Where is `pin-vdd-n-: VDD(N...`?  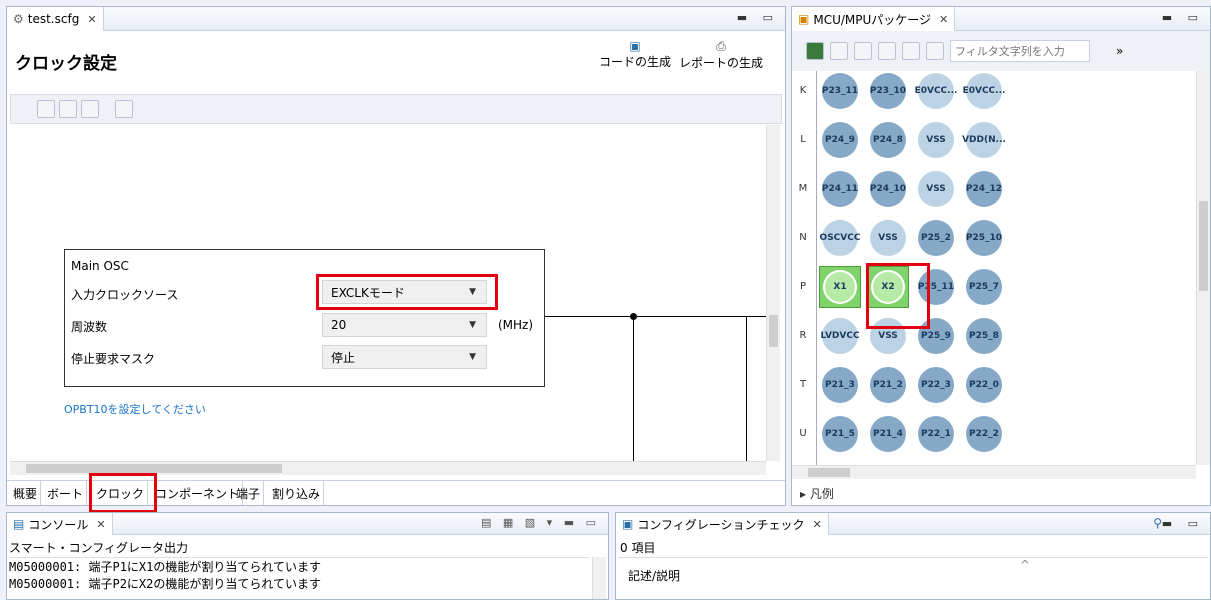 pin-vdd-n-: VDD(N... is located at coordinates (984, 140).